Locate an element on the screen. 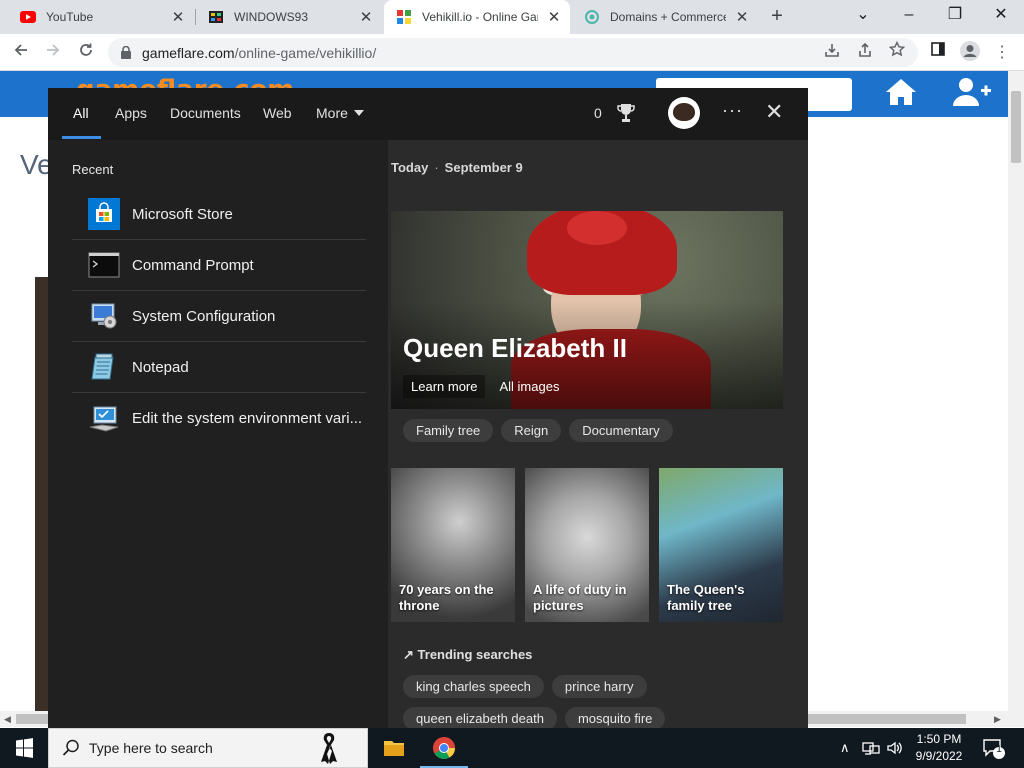 The width and height of the screenshot is (1024, 768). tab-more: More is located at coordinates (340, 113).